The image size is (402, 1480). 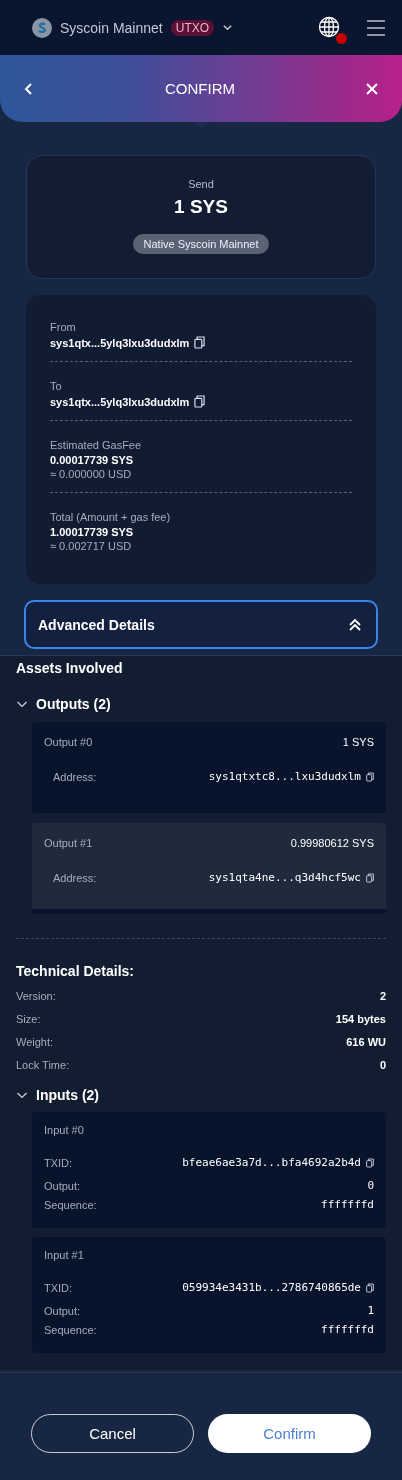 What do you see at coordinates (29, 88) in the screenshot?
I see `back-button` at bounding box center [29, 88].